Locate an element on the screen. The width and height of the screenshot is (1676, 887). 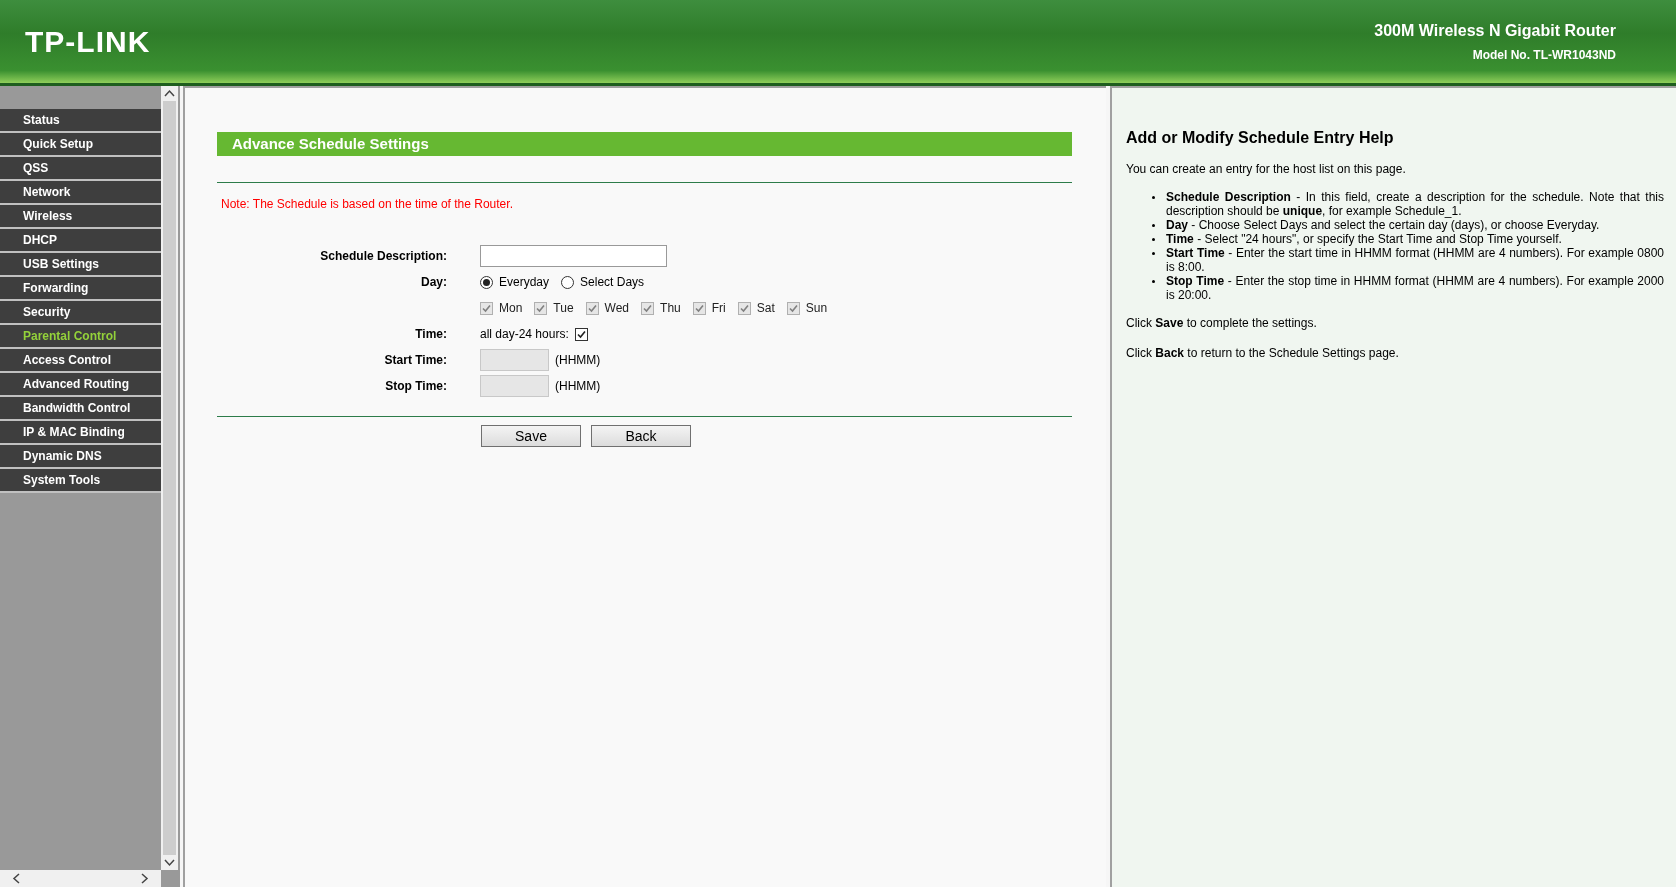
help-item: Start Time - Enter the start time in HHMM format (HHMM are 4 numbers). For example 0800 is 8:00. is located at coordinates (1415, 260).